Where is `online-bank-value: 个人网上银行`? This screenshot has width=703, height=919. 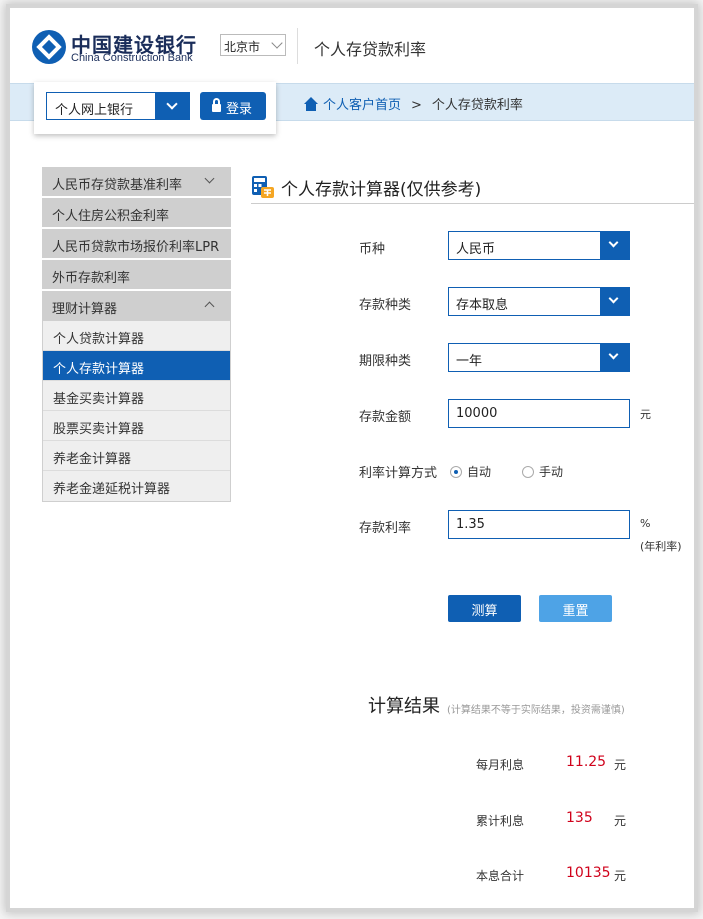 online-bank-value: 个人网上银行 is located at coordinates (94, 110).